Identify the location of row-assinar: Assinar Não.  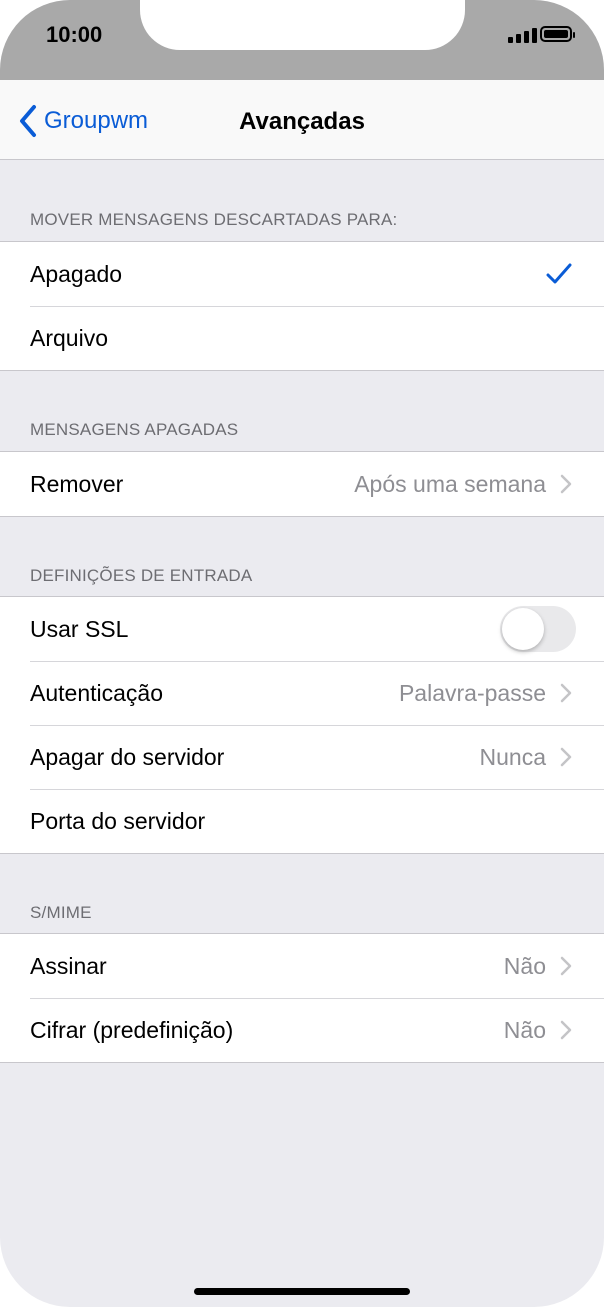
(302, 966).